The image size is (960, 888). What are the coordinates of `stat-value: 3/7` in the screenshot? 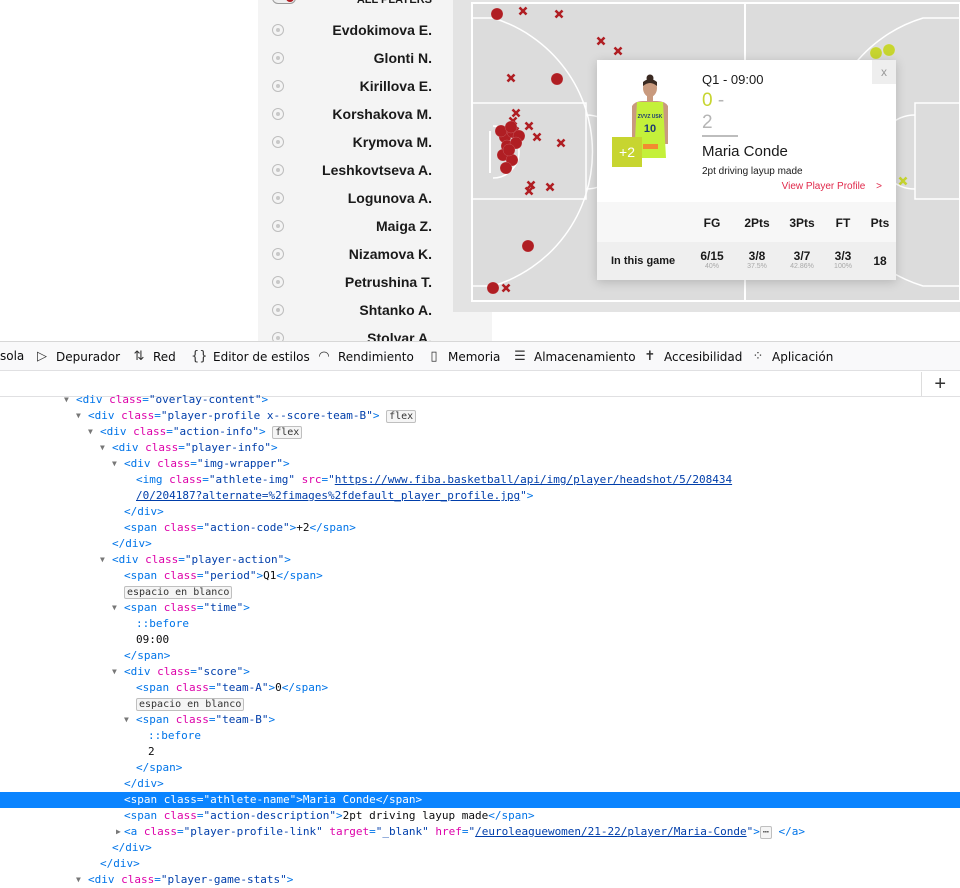 It's located at (802, 256).